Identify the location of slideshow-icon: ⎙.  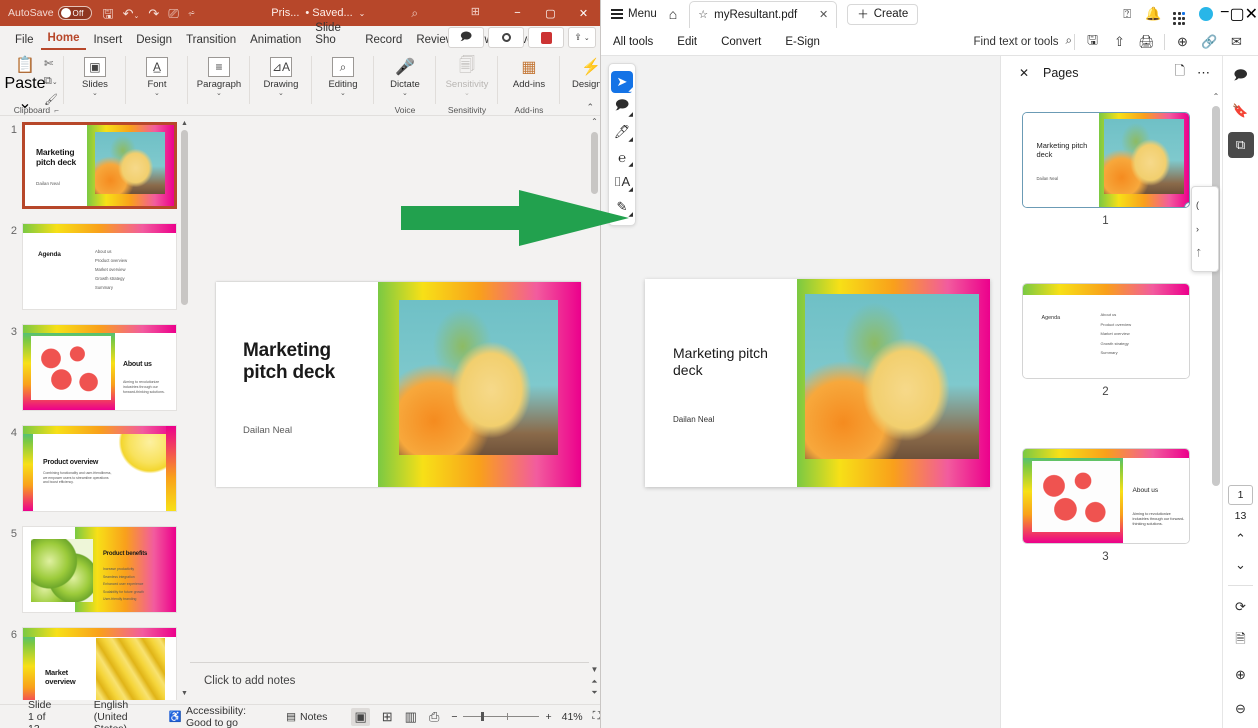
(434, 717).